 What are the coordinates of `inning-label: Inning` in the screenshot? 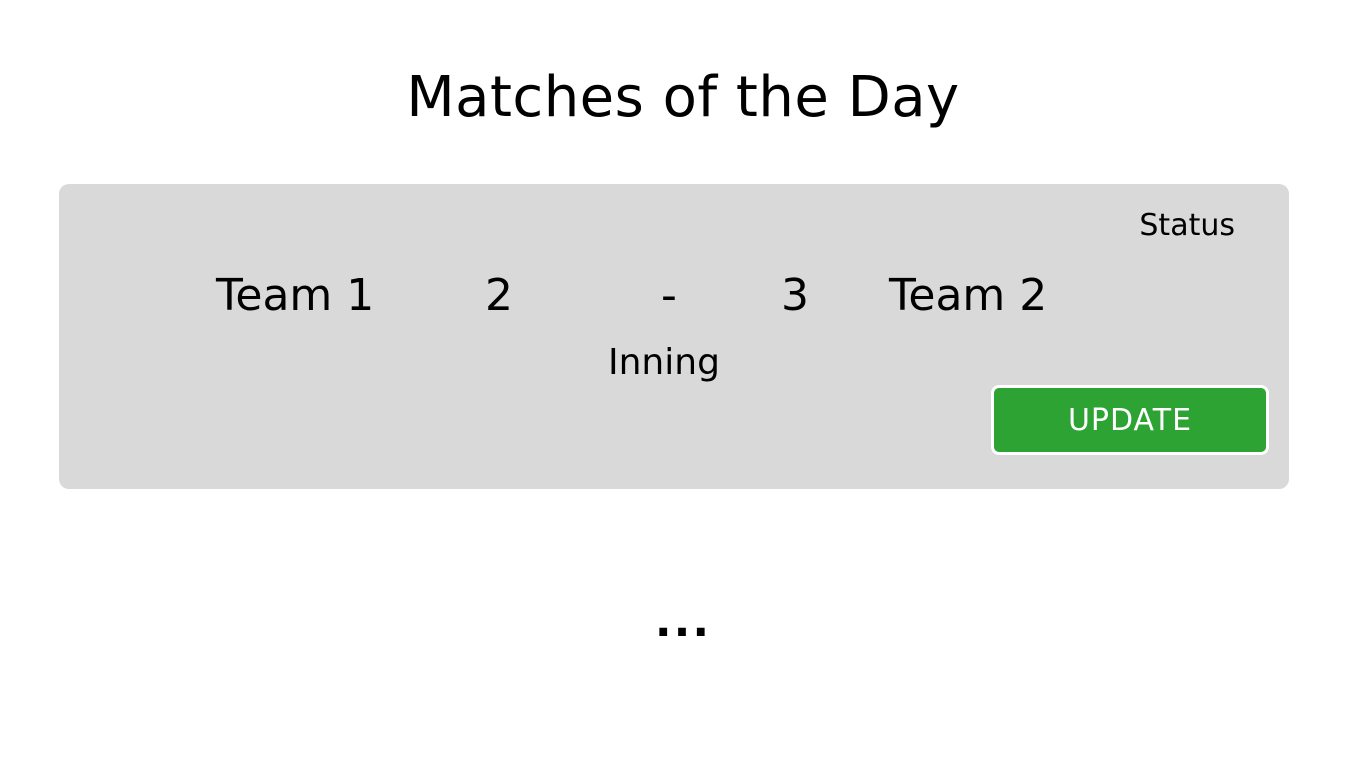 It's located at (664, 362).